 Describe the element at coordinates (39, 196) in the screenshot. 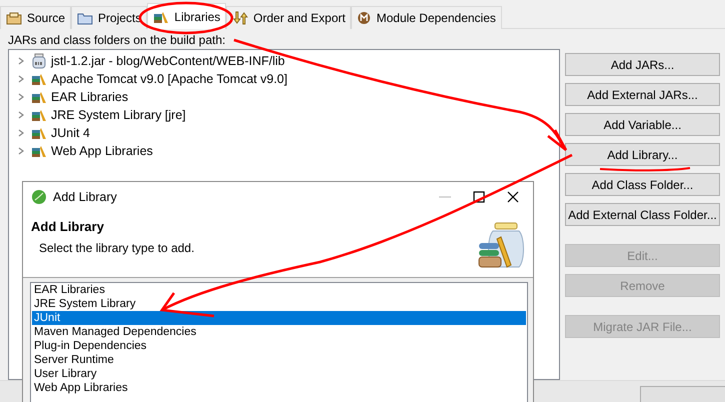

I see `leaf-logo-icon` at that location.